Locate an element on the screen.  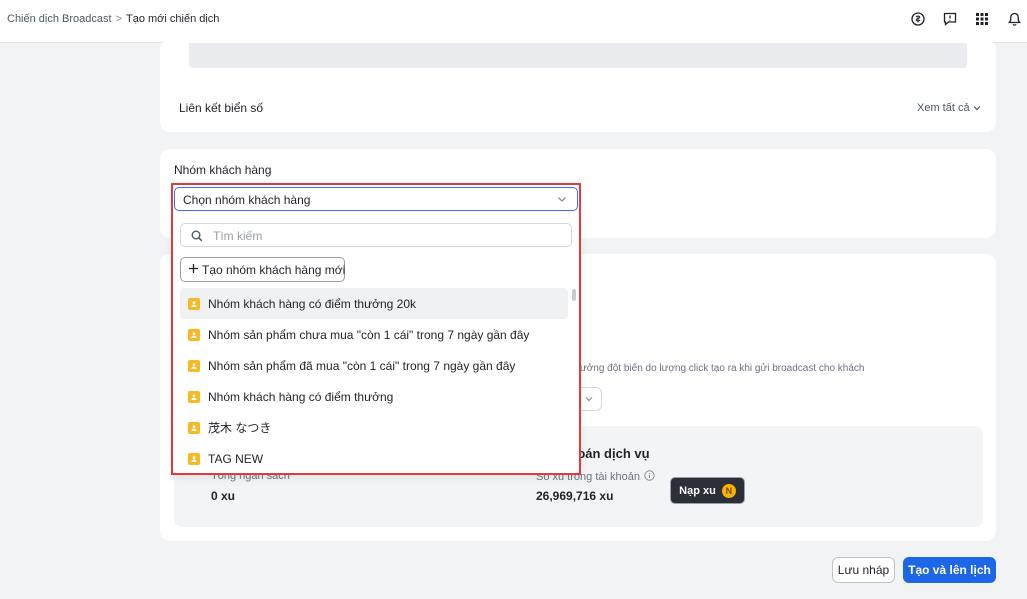
create-customer-group-button: Tạo nhóm khách hàng mới is located at coordinates (262, 269).